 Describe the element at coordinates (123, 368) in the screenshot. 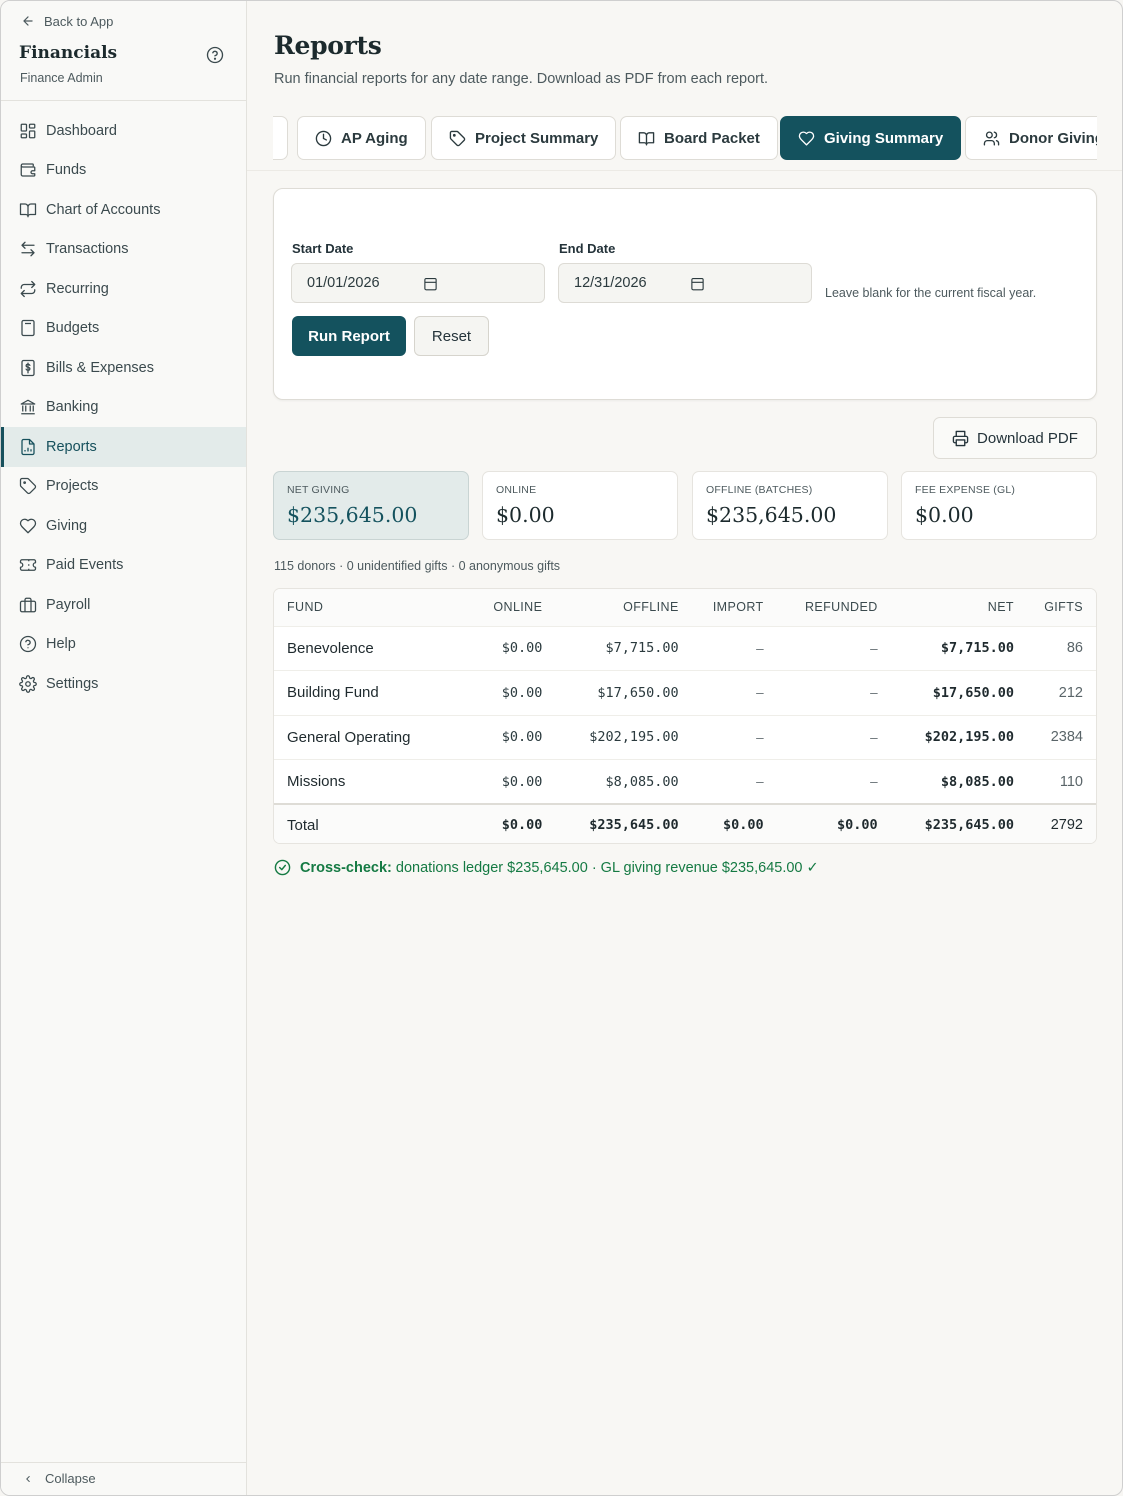

I see `sidebar-item-bills-expenses: Bills & Expenses` at that location.